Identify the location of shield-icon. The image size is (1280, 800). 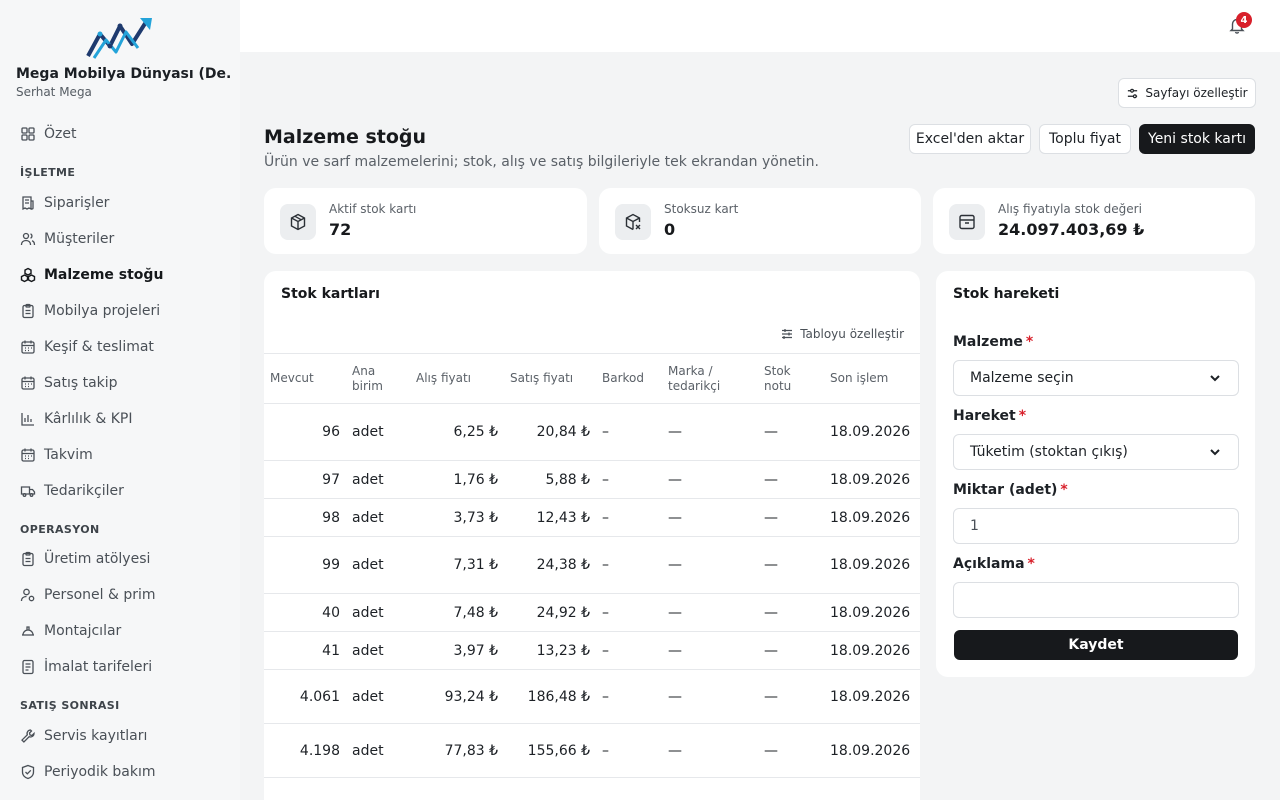
(28, 772).